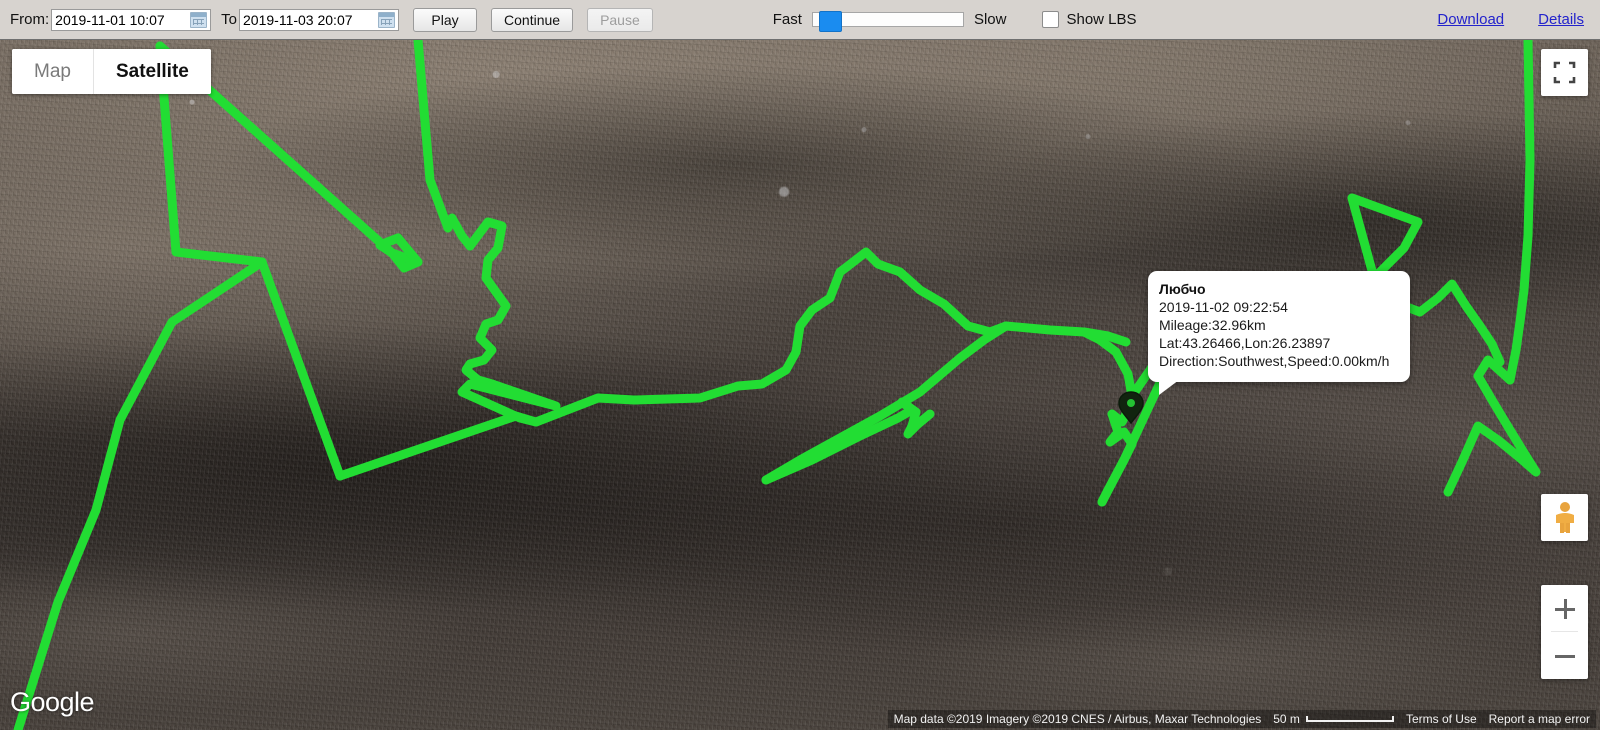 The width and height of the screenshot is (1600, 730). Describe the element at coordinates (1051, 19) in the screenshot. I see `show-lbs-checkbox` at that location.